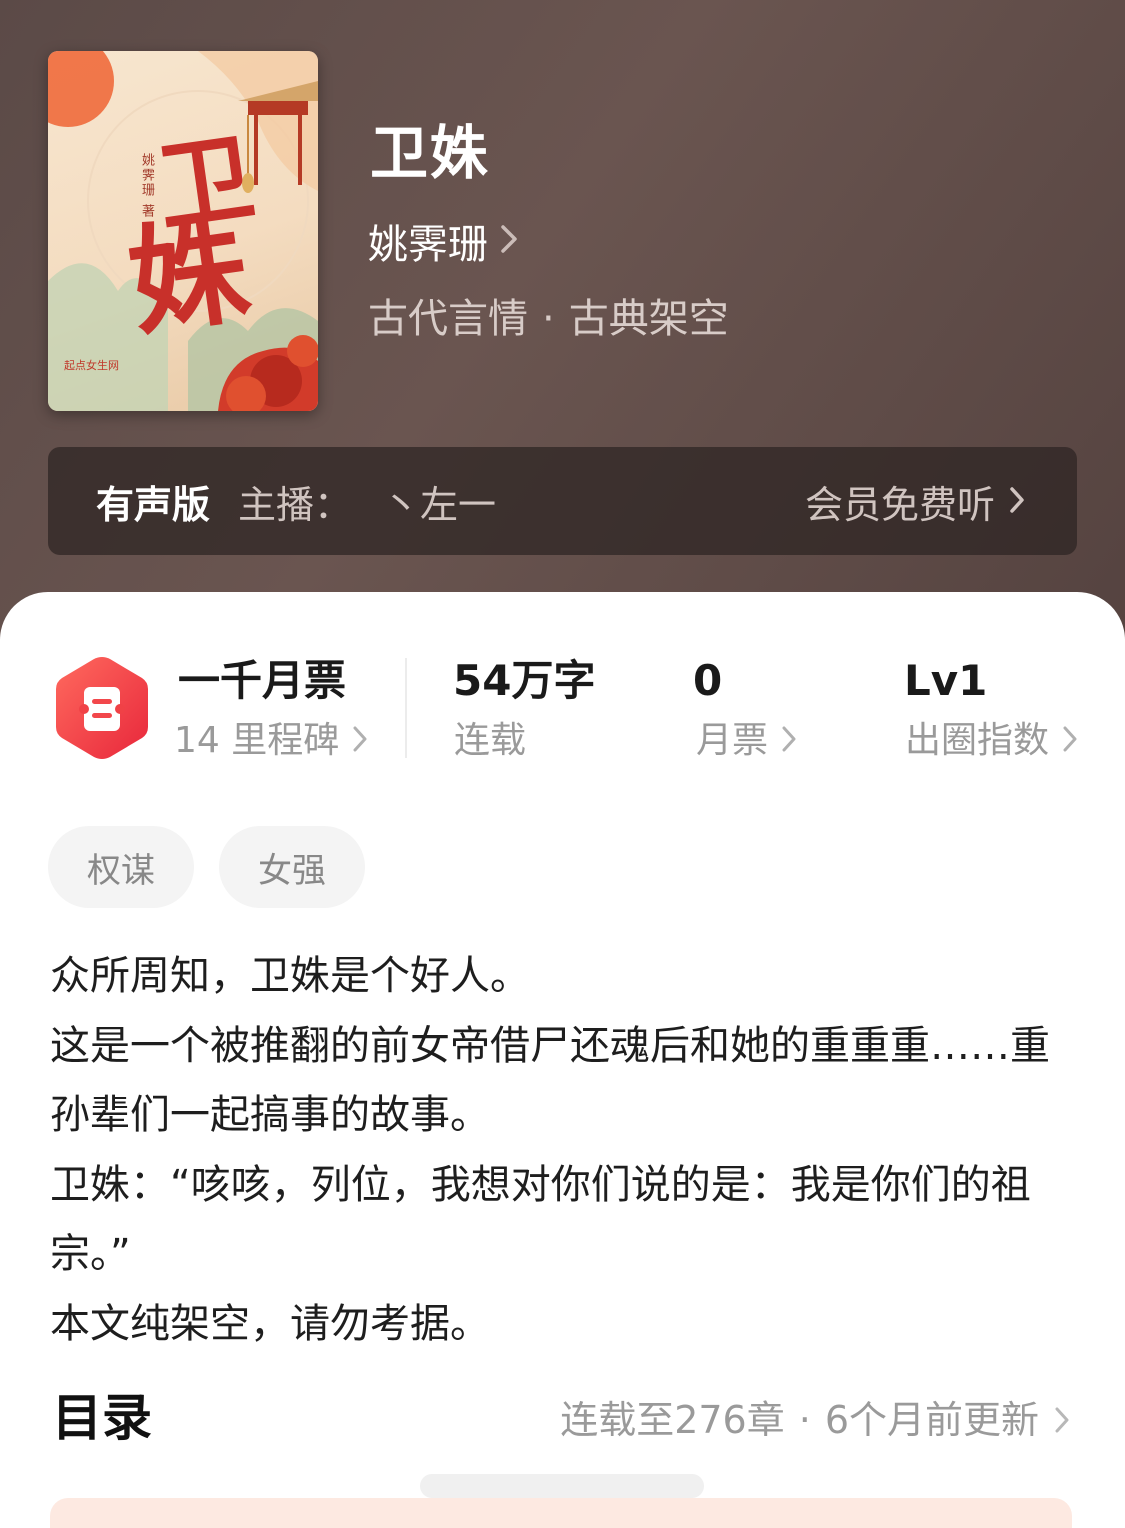 The image size is (1125, 1528). Describe the element at coordinates (262, 680) in the screenshot. I see `milestone-title: 一千月票` at that location.